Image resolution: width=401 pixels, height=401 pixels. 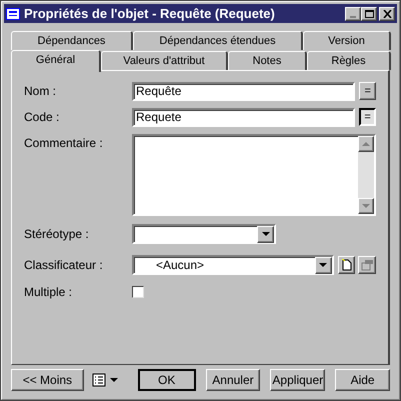 I want to click on dialog-button: Annuler, so click(x=233, y=380).